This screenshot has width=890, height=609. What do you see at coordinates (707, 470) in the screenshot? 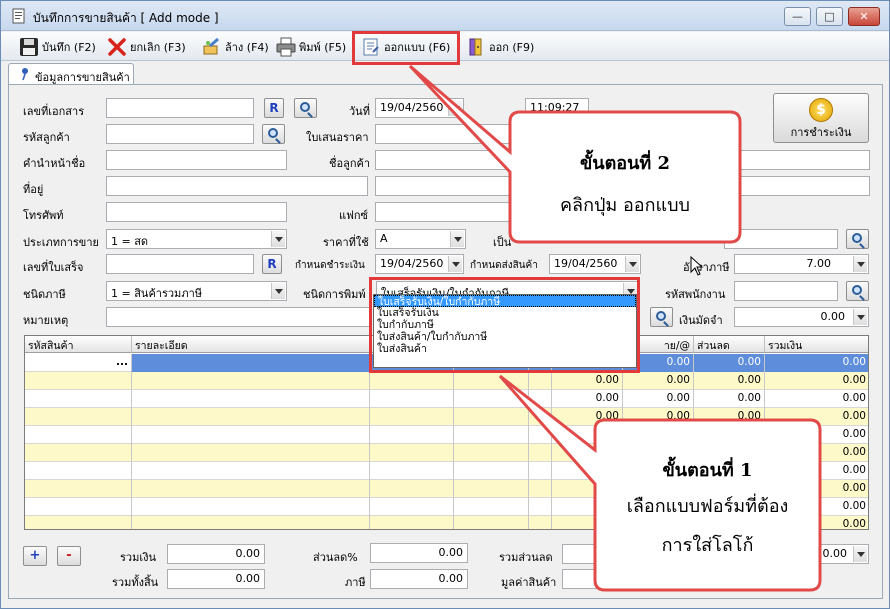
I see `step1-title: ขั้นตอนที่ 1` at bounding box center [707, 470].